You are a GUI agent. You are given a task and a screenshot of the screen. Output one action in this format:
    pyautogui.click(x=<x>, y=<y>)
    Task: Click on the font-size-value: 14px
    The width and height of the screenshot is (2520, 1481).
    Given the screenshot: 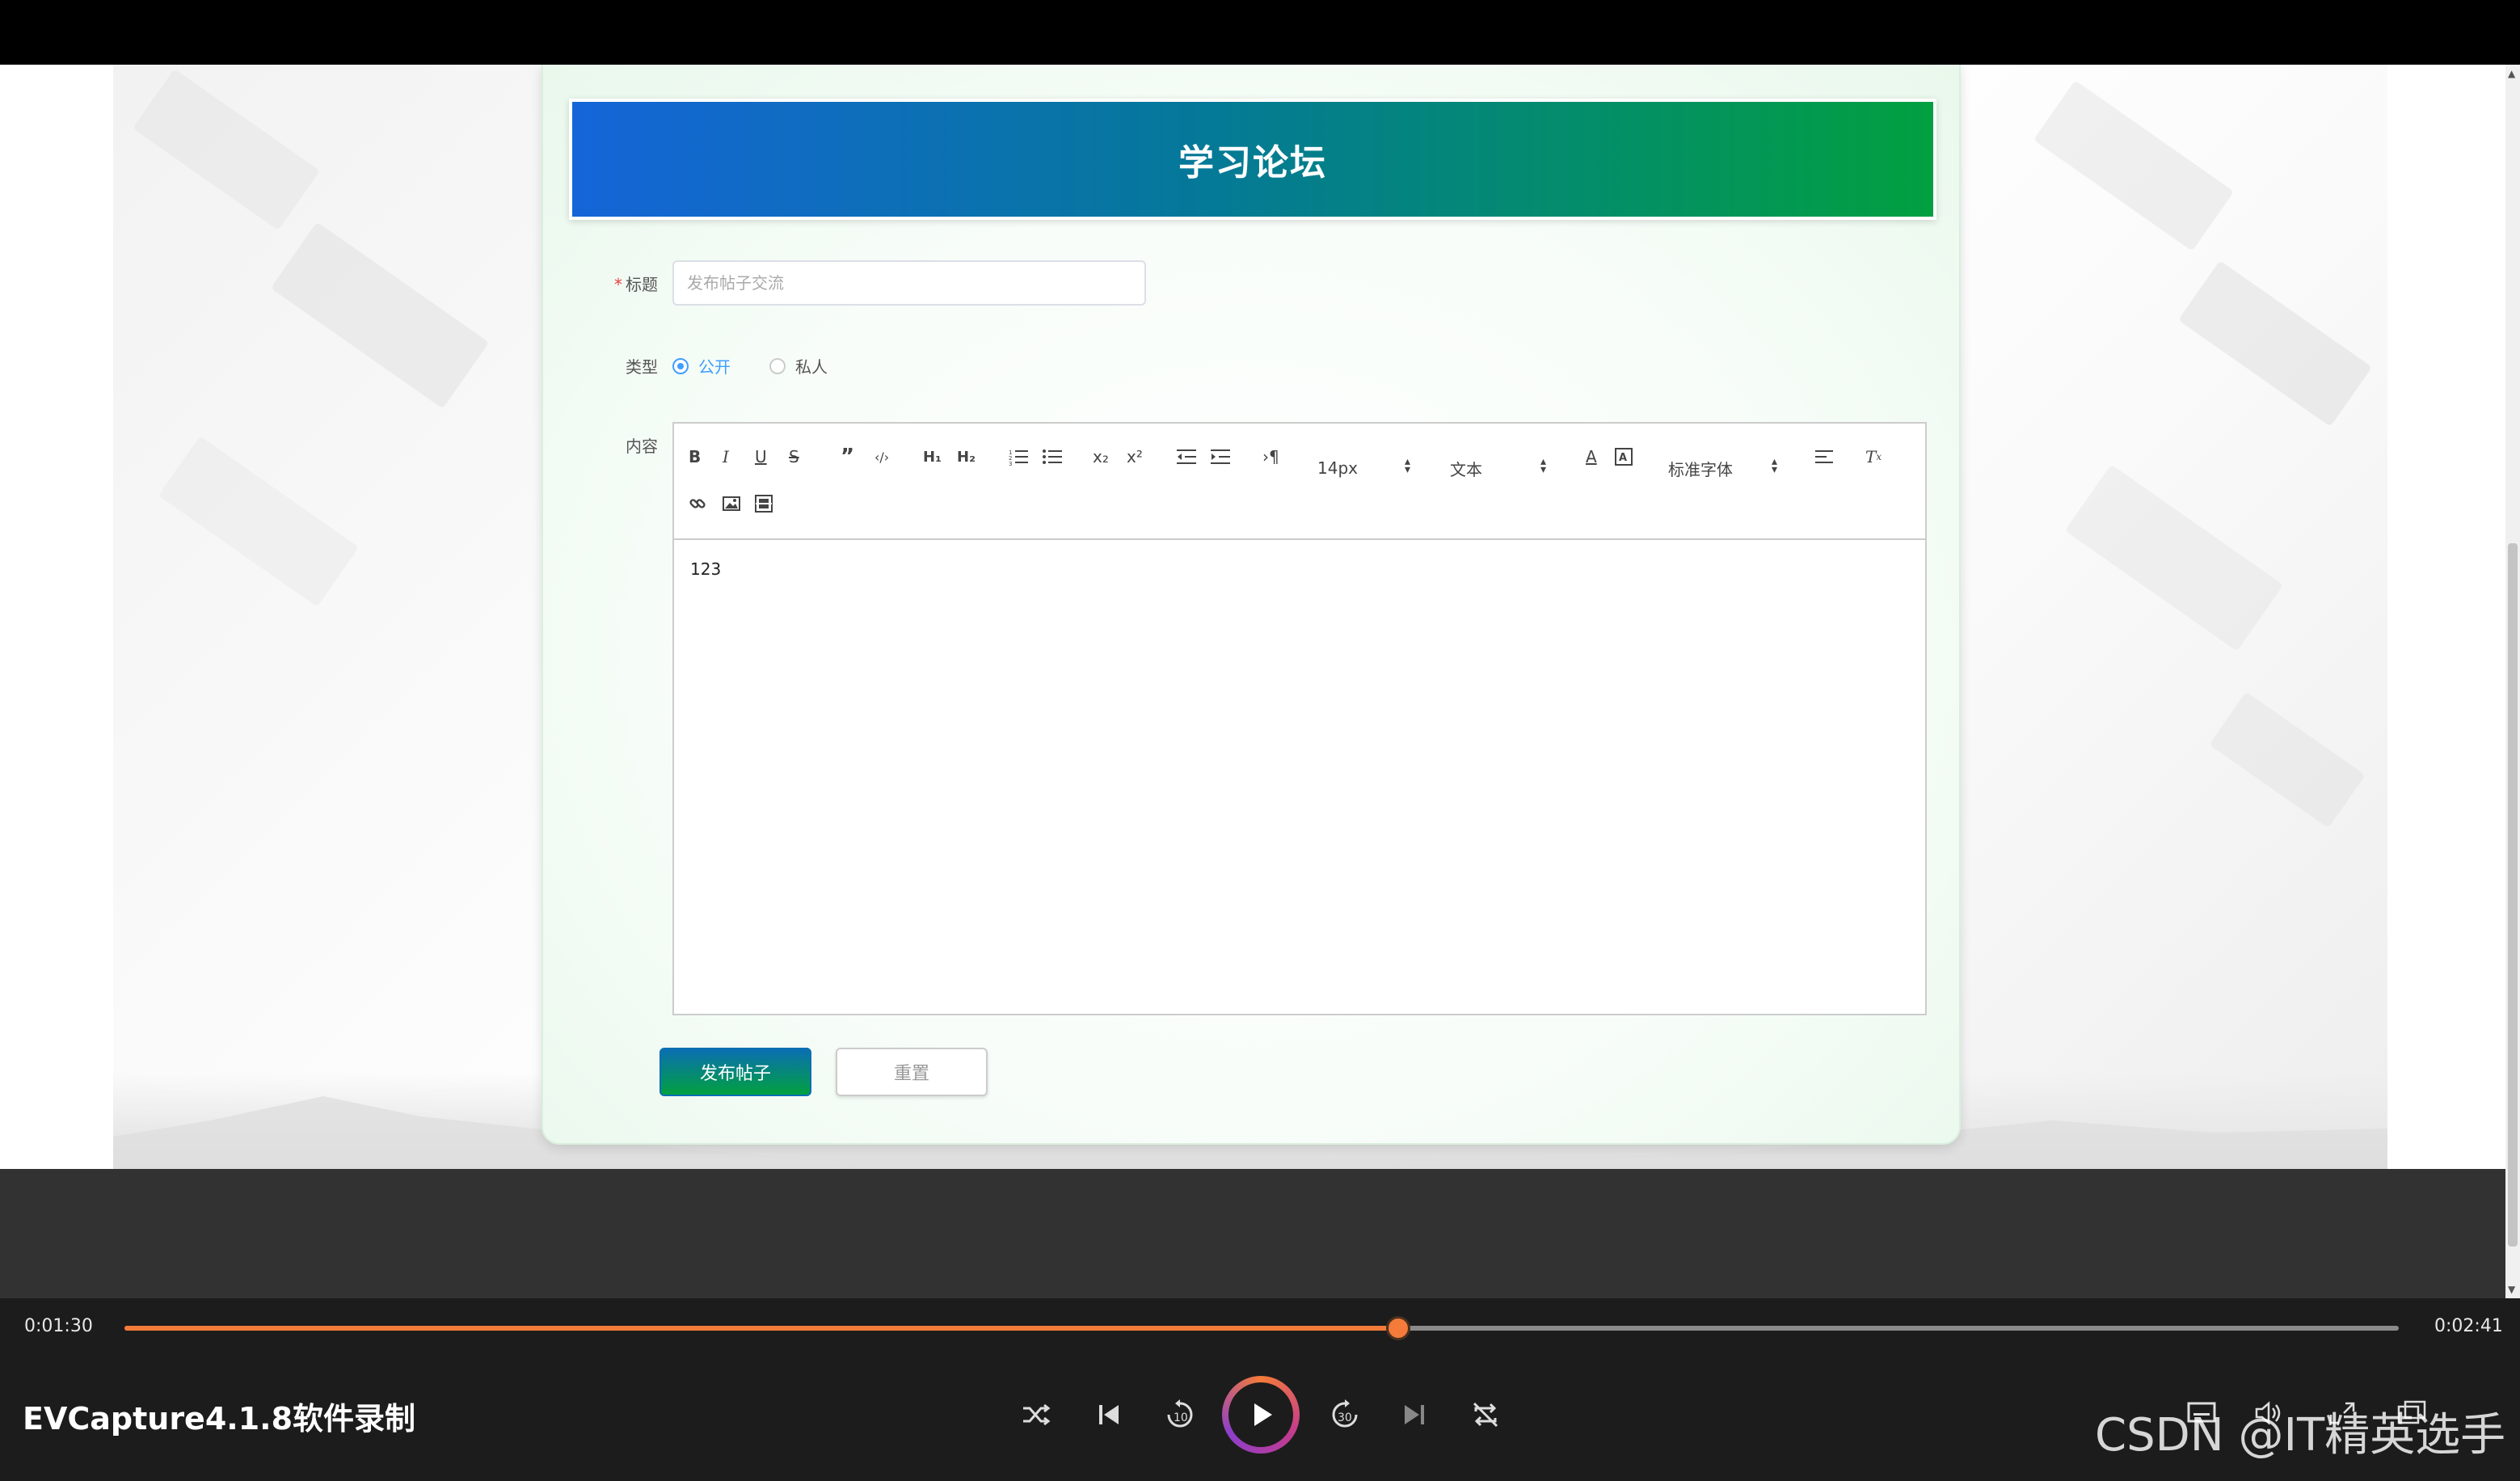 What is the action you would take?
    pyautogui.click(x=1337, y=468)
    